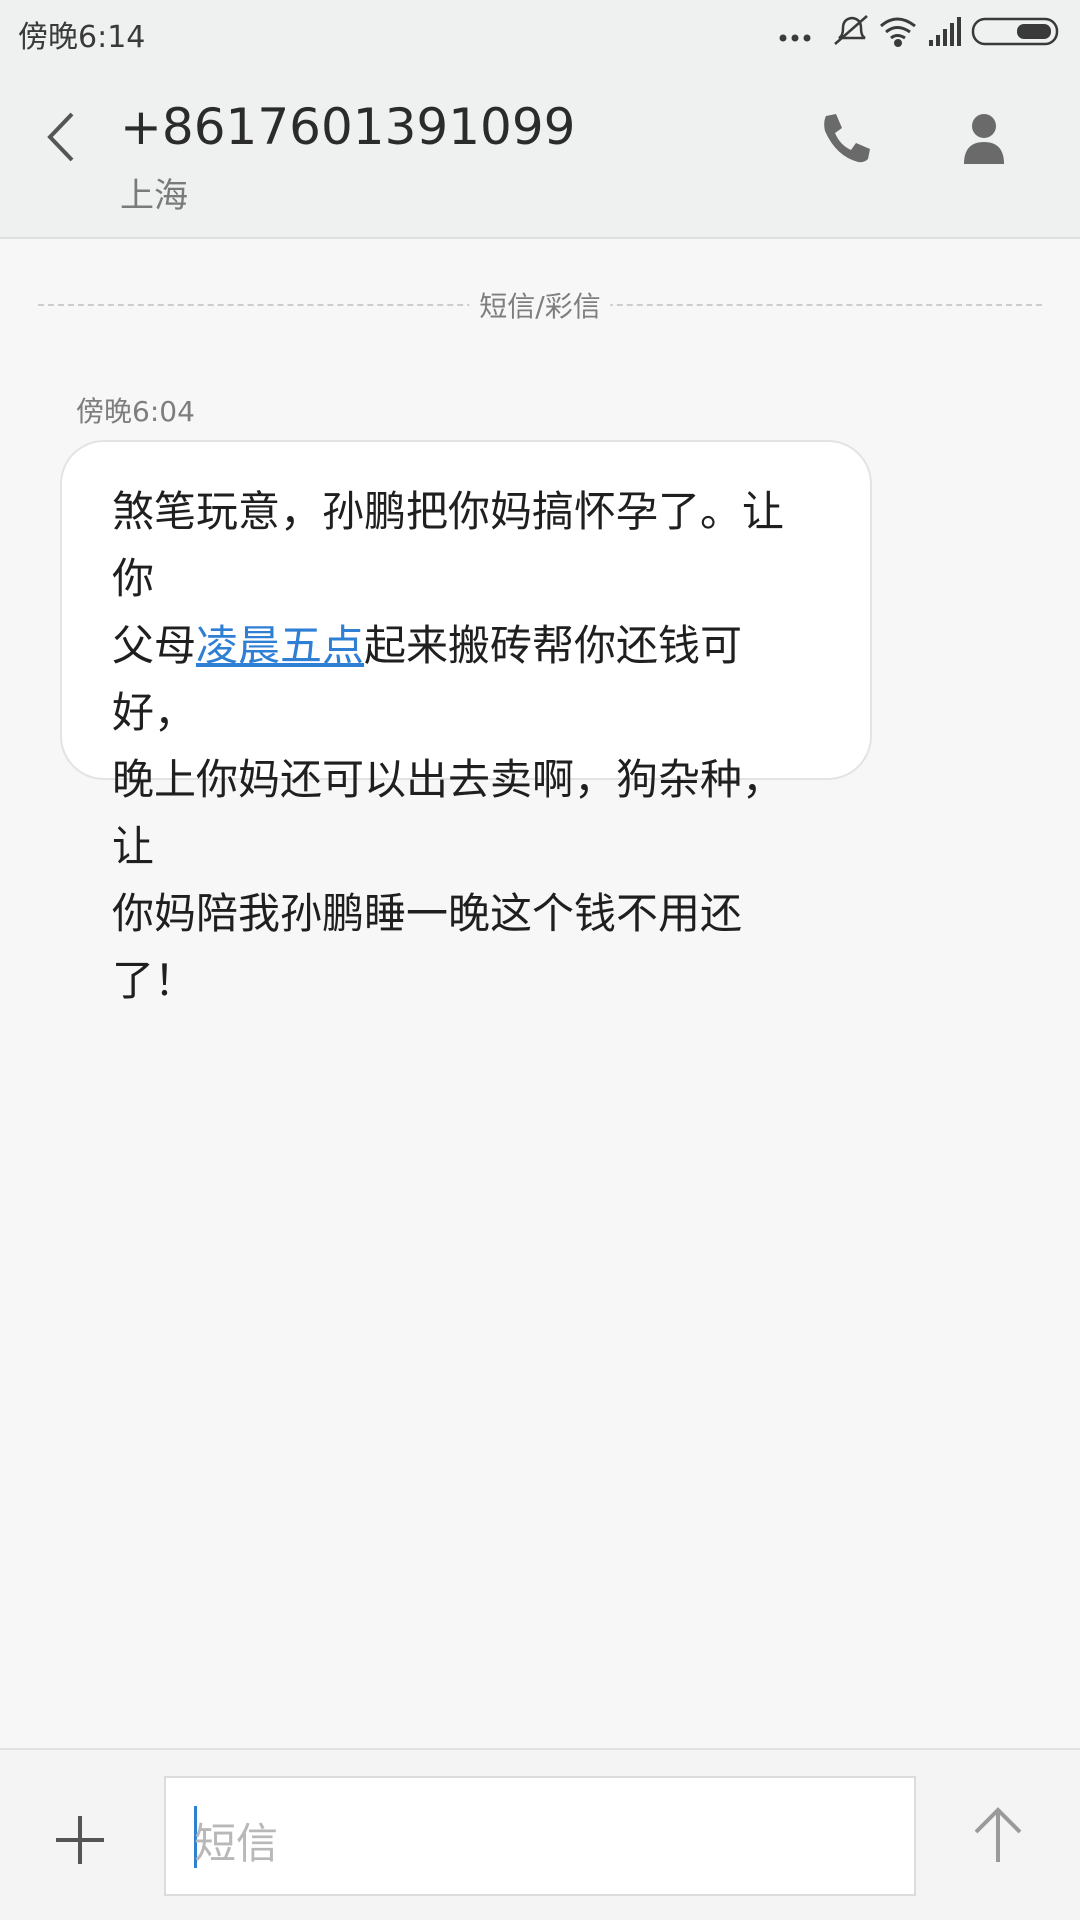 The height and width of the screenshot is (1920, 1080). Describe the element at coordinates (348, 127) in the screenshot. I see `contact-number: +8617601391099` at that location.